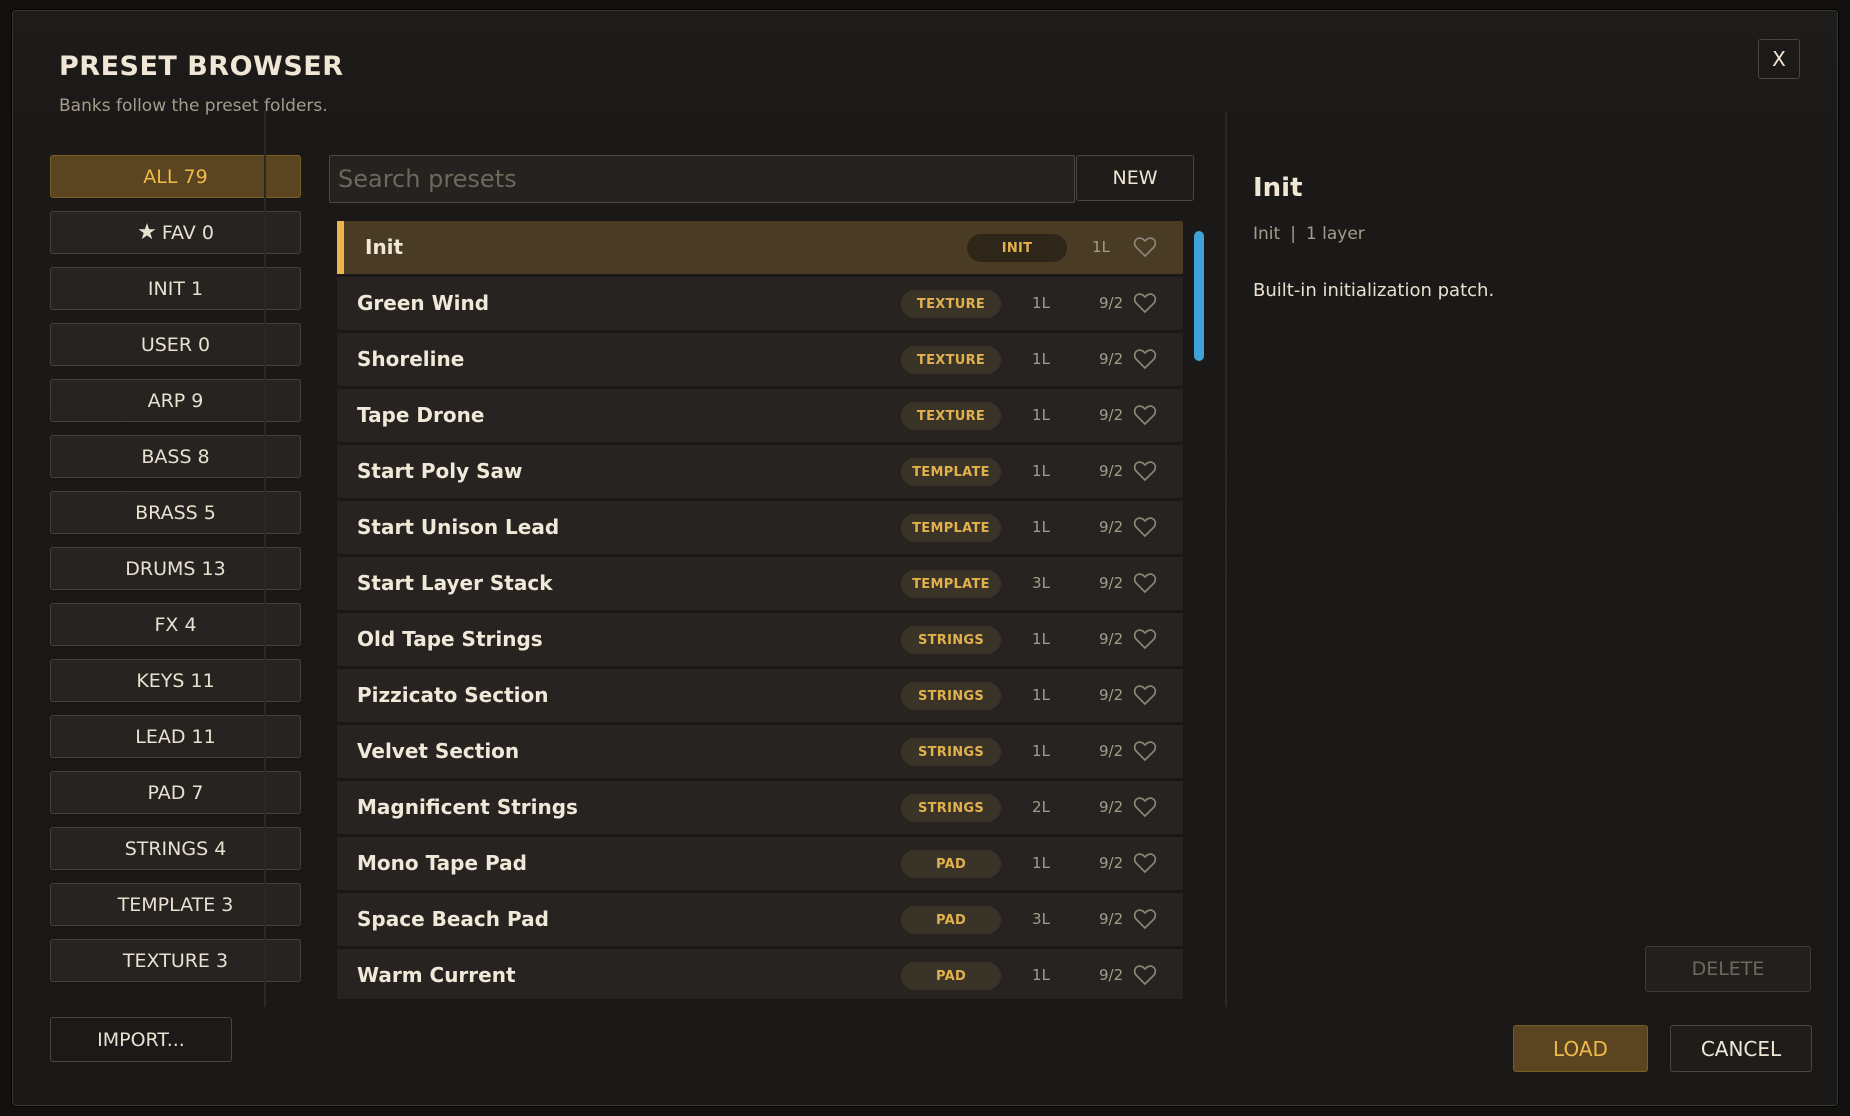 The height and width of the screenshot is (1116, 1850). Describe the element at coordinates (453, 695) in the screenshot. I see `preset-name: Pizzicato Section` at that location.